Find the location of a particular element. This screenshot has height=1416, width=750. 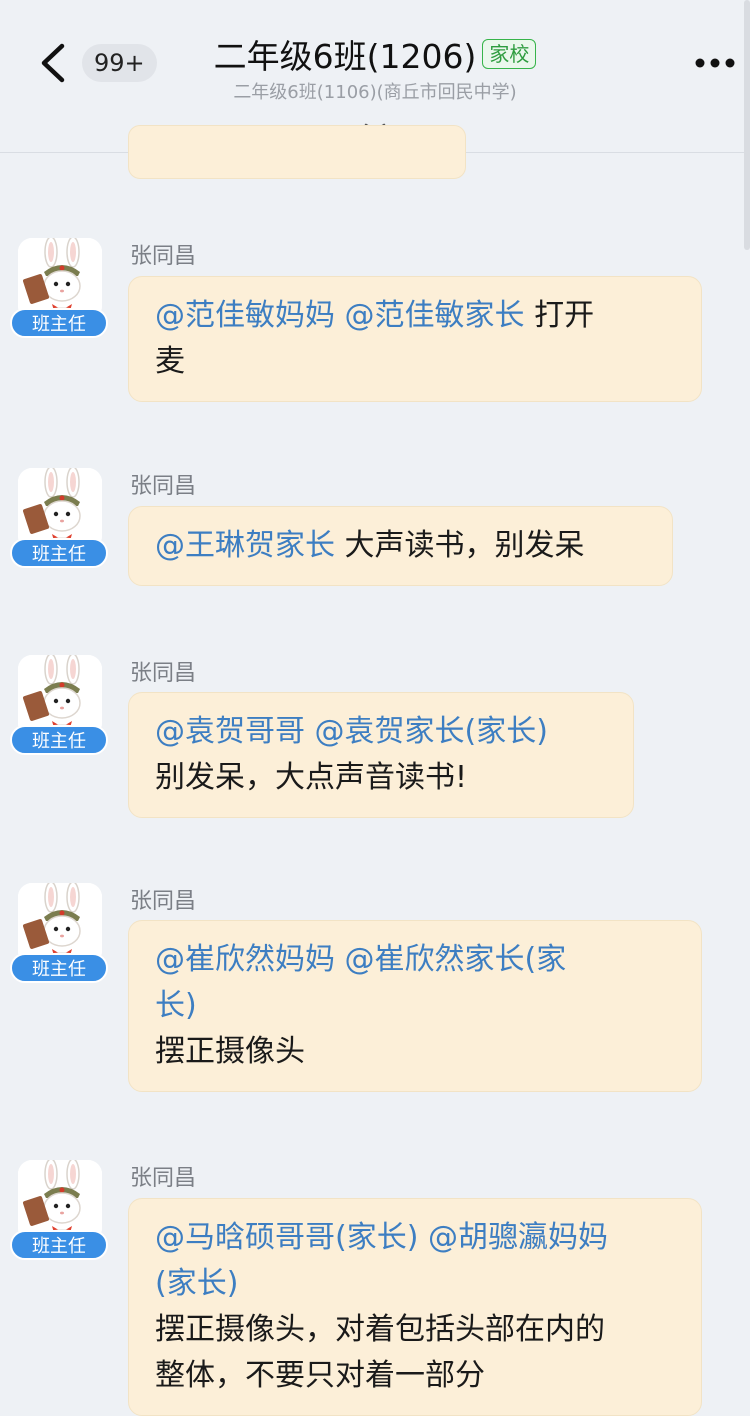

mention-link: 长) is located at coordinates (176, 1005).